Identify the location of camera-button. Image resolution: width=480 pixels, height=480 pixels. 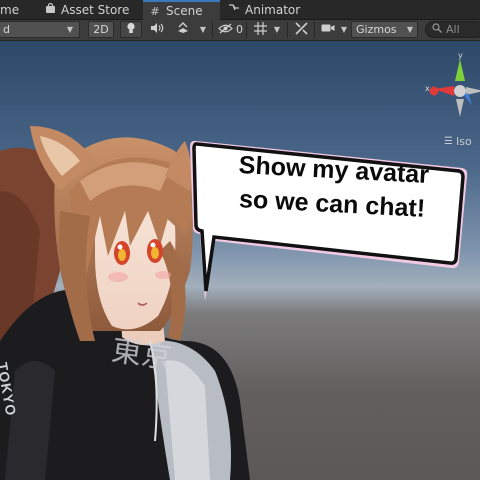
(328, 29).